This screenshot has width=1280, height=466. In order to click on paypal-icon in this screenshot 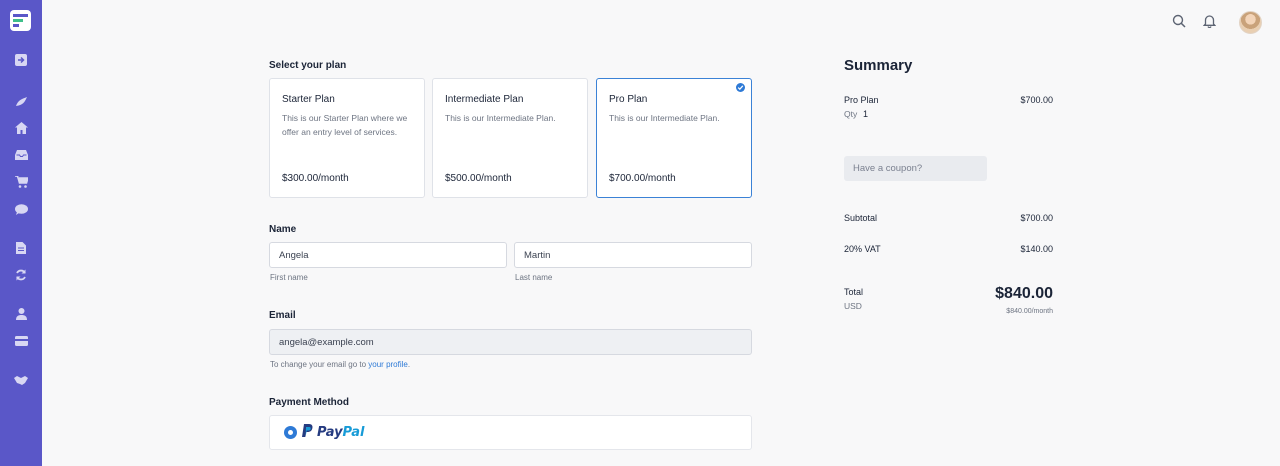, I will do `click(307, 430)`.